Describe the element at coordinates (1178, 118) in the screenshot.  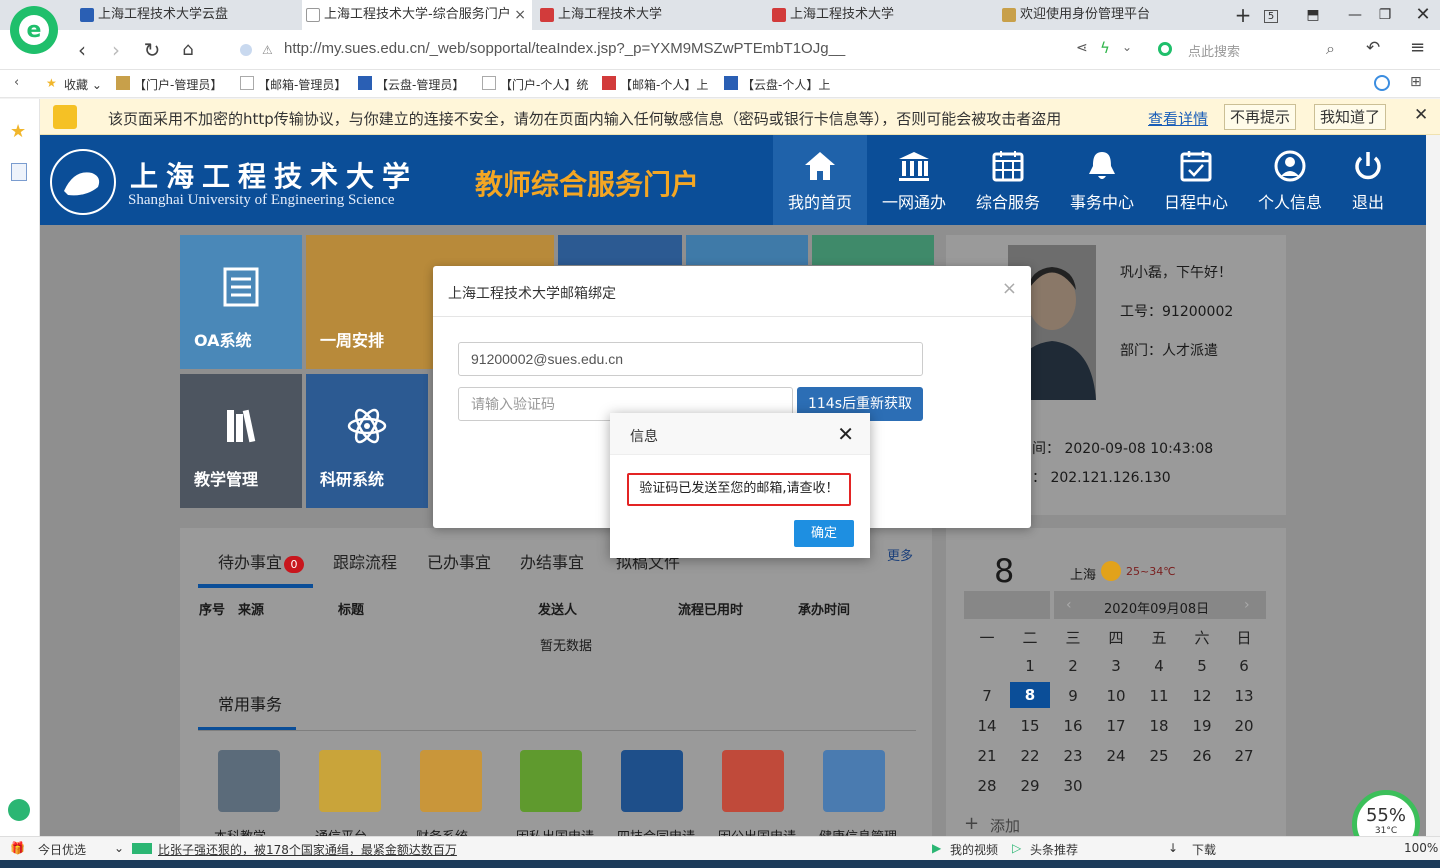
I see `warning-details-link: 查看详情` at that location.